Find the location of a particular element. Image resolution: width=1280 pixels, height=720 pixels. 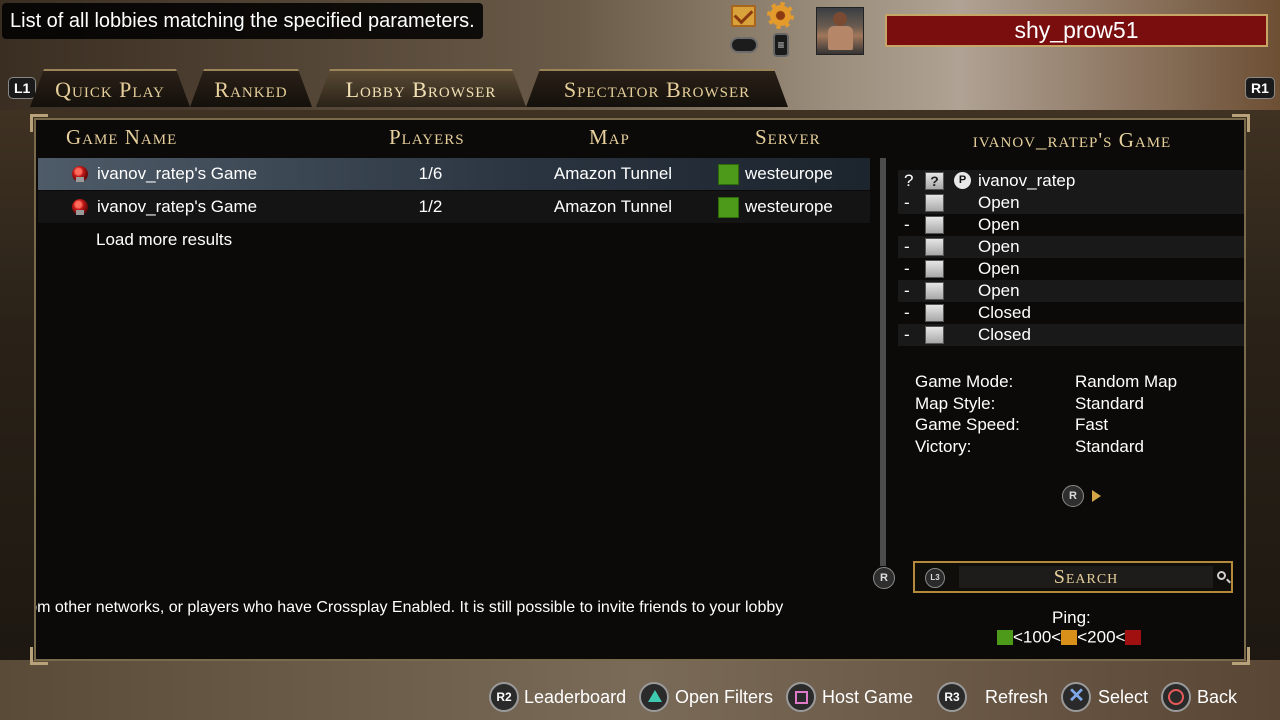

player-slot: ? ? P ivanov_ratep is located at coordinates (1071, 181).